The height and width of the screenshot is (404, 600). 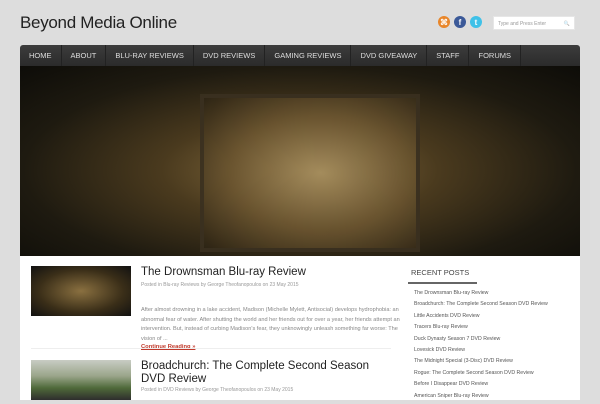 What do you see at coordinates (476, 22) in the screenshot?
I see `twitter-icon: t` at bounding box center [476, 22].